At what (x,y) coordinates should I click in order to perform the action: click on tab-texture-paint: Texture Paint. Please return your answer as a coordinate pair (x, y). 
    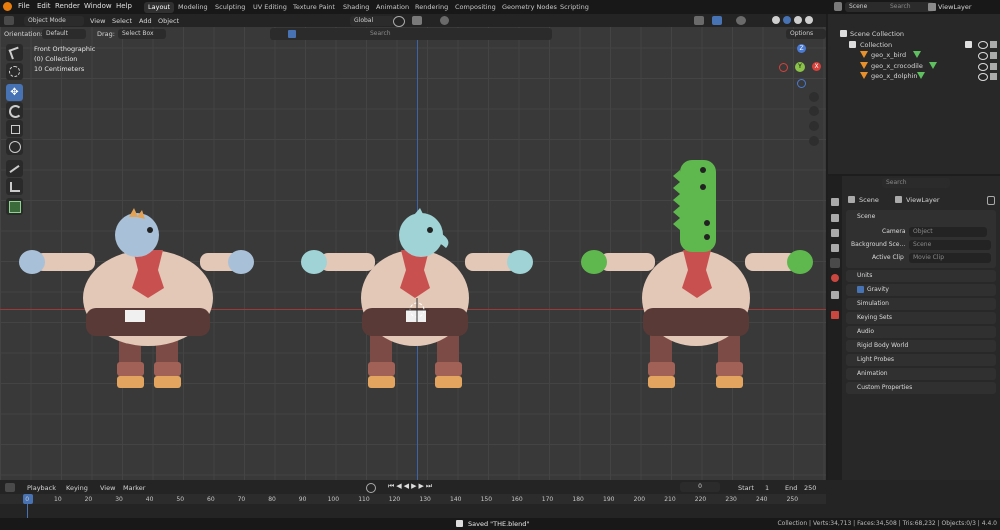
    Looking at the image, I should click on (314, 7).